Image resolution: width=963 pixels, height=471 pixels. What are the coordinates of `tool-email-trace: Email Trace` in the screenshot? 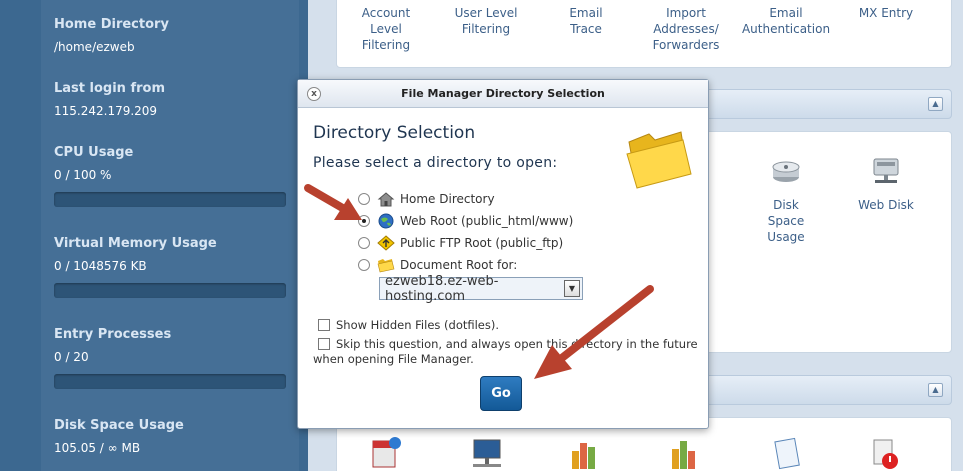 It's located at (586, 21).